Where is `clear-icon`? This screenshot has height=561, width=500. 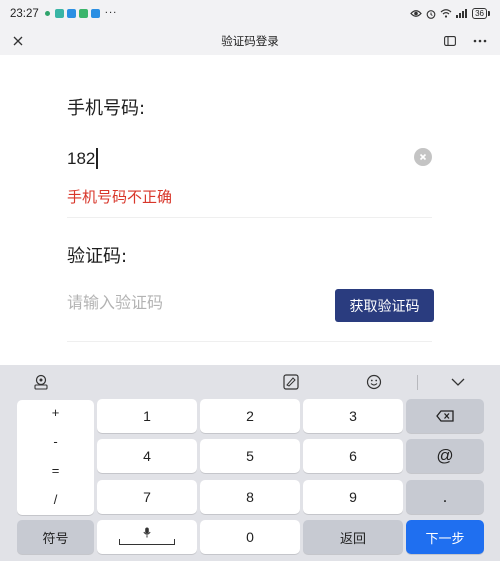
clear-icon is located at coordinates (423, 157).